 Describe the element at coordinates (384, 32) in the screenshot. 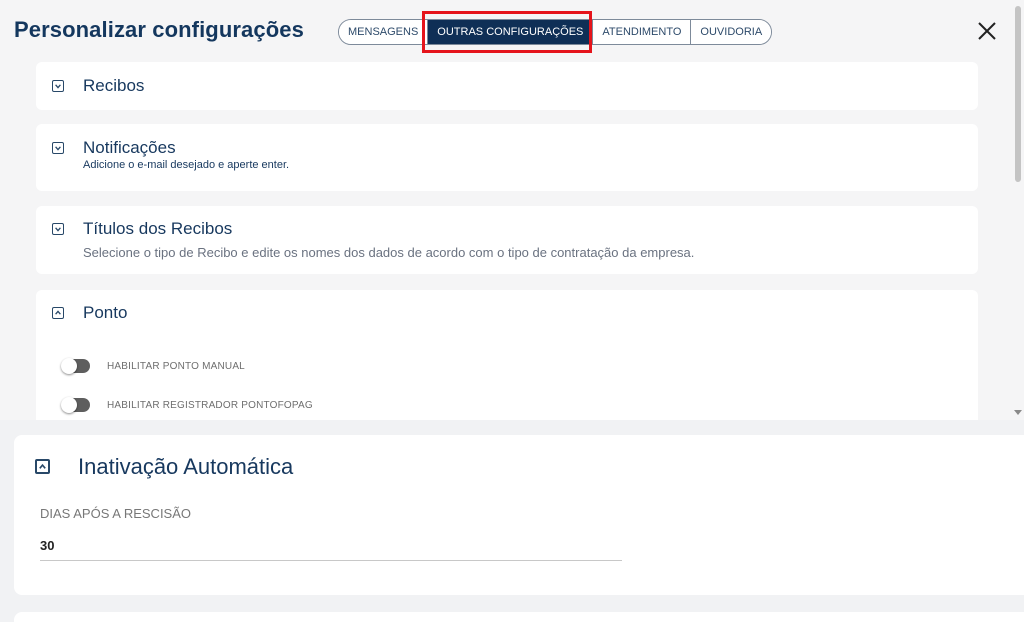

I see `tab-mensagens: MENSAGENS` at that location.